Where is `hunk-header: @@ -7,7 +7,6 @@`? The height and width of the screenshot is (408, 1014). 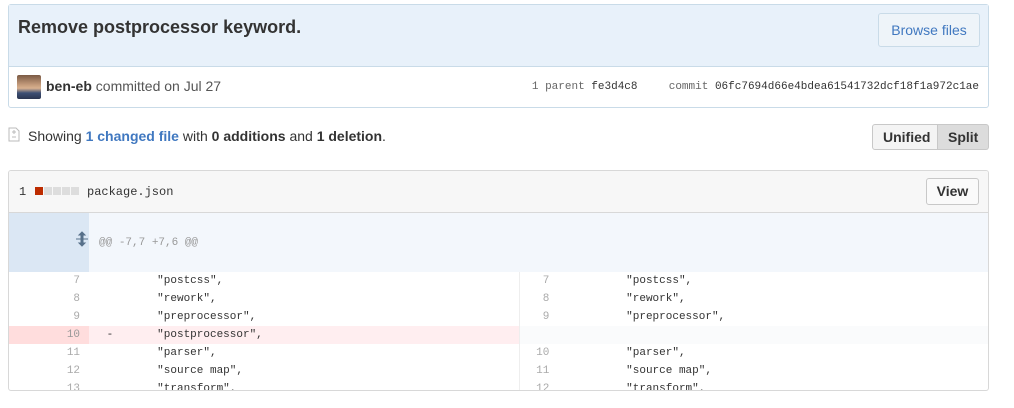 hunk-header: @@ -7,7 +7,6 @@ is located at coordinates (498, 242).